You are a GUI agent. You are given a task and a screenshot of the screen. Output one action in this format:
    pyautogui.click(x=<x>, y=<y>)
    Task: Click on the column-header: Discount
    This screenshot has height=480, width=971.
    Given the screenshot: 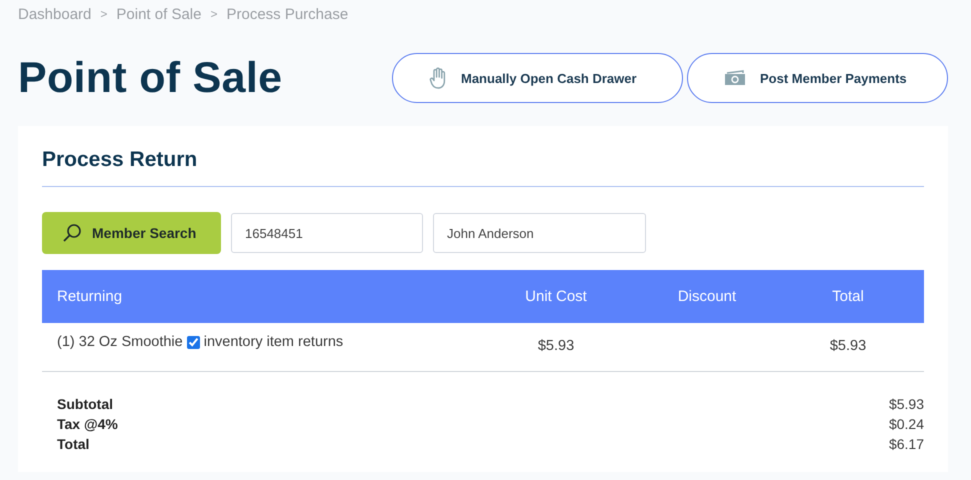 What is the action you would take?
    pyautogui.click(x=707, y=296)
    